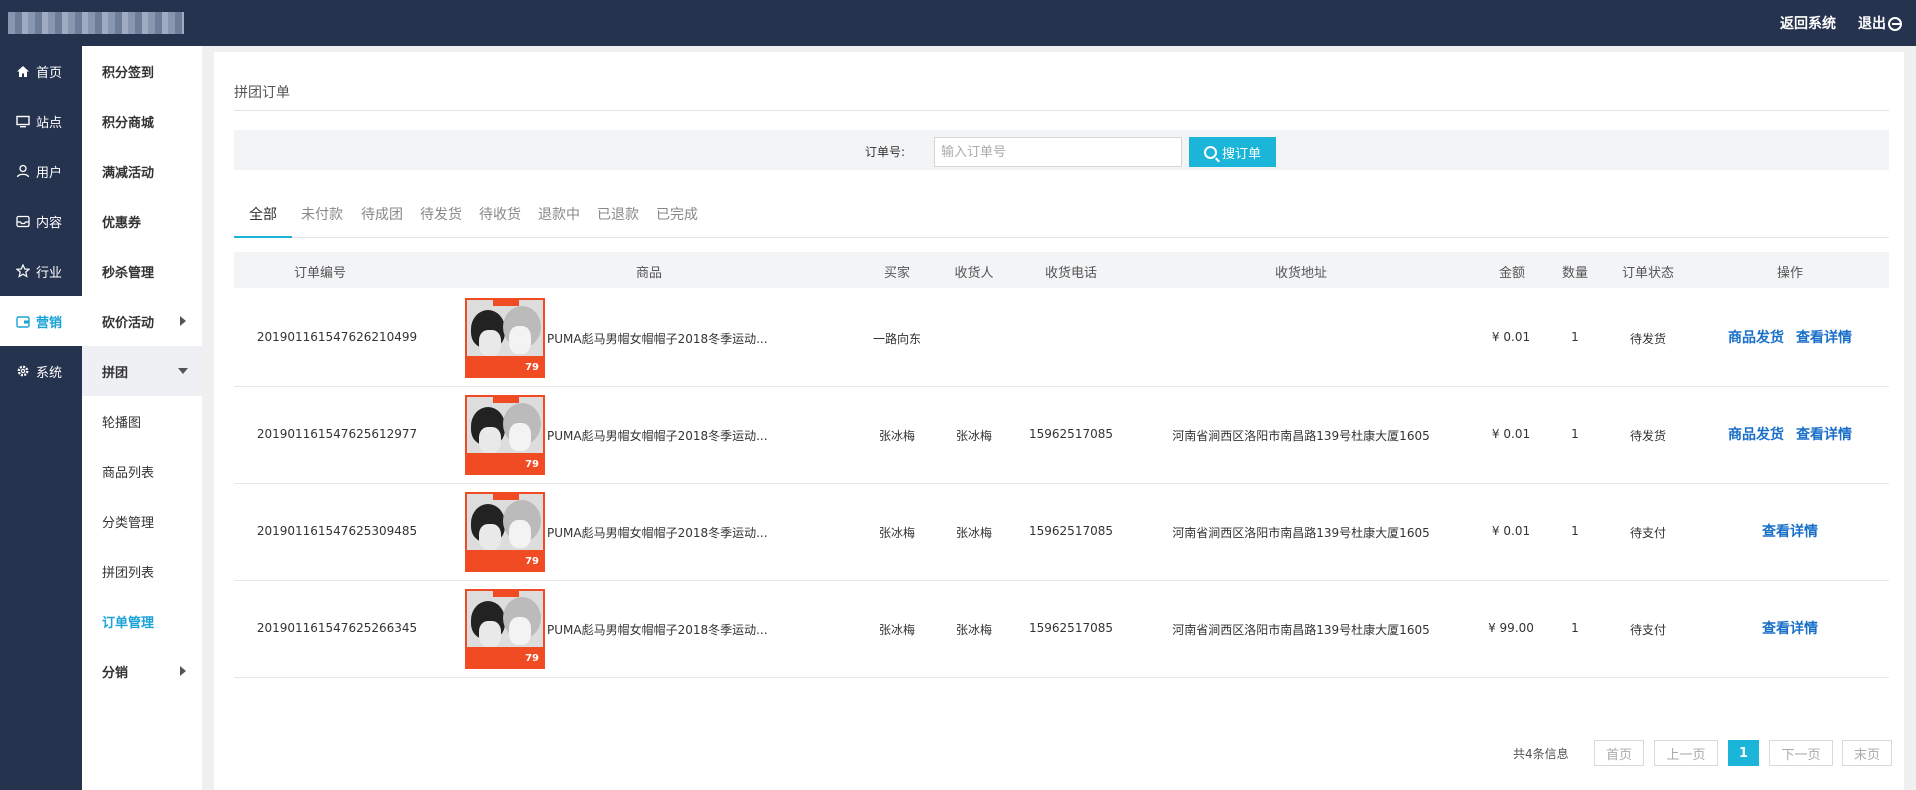  I want to click on order-status: 待支付, so click(1648, 533).